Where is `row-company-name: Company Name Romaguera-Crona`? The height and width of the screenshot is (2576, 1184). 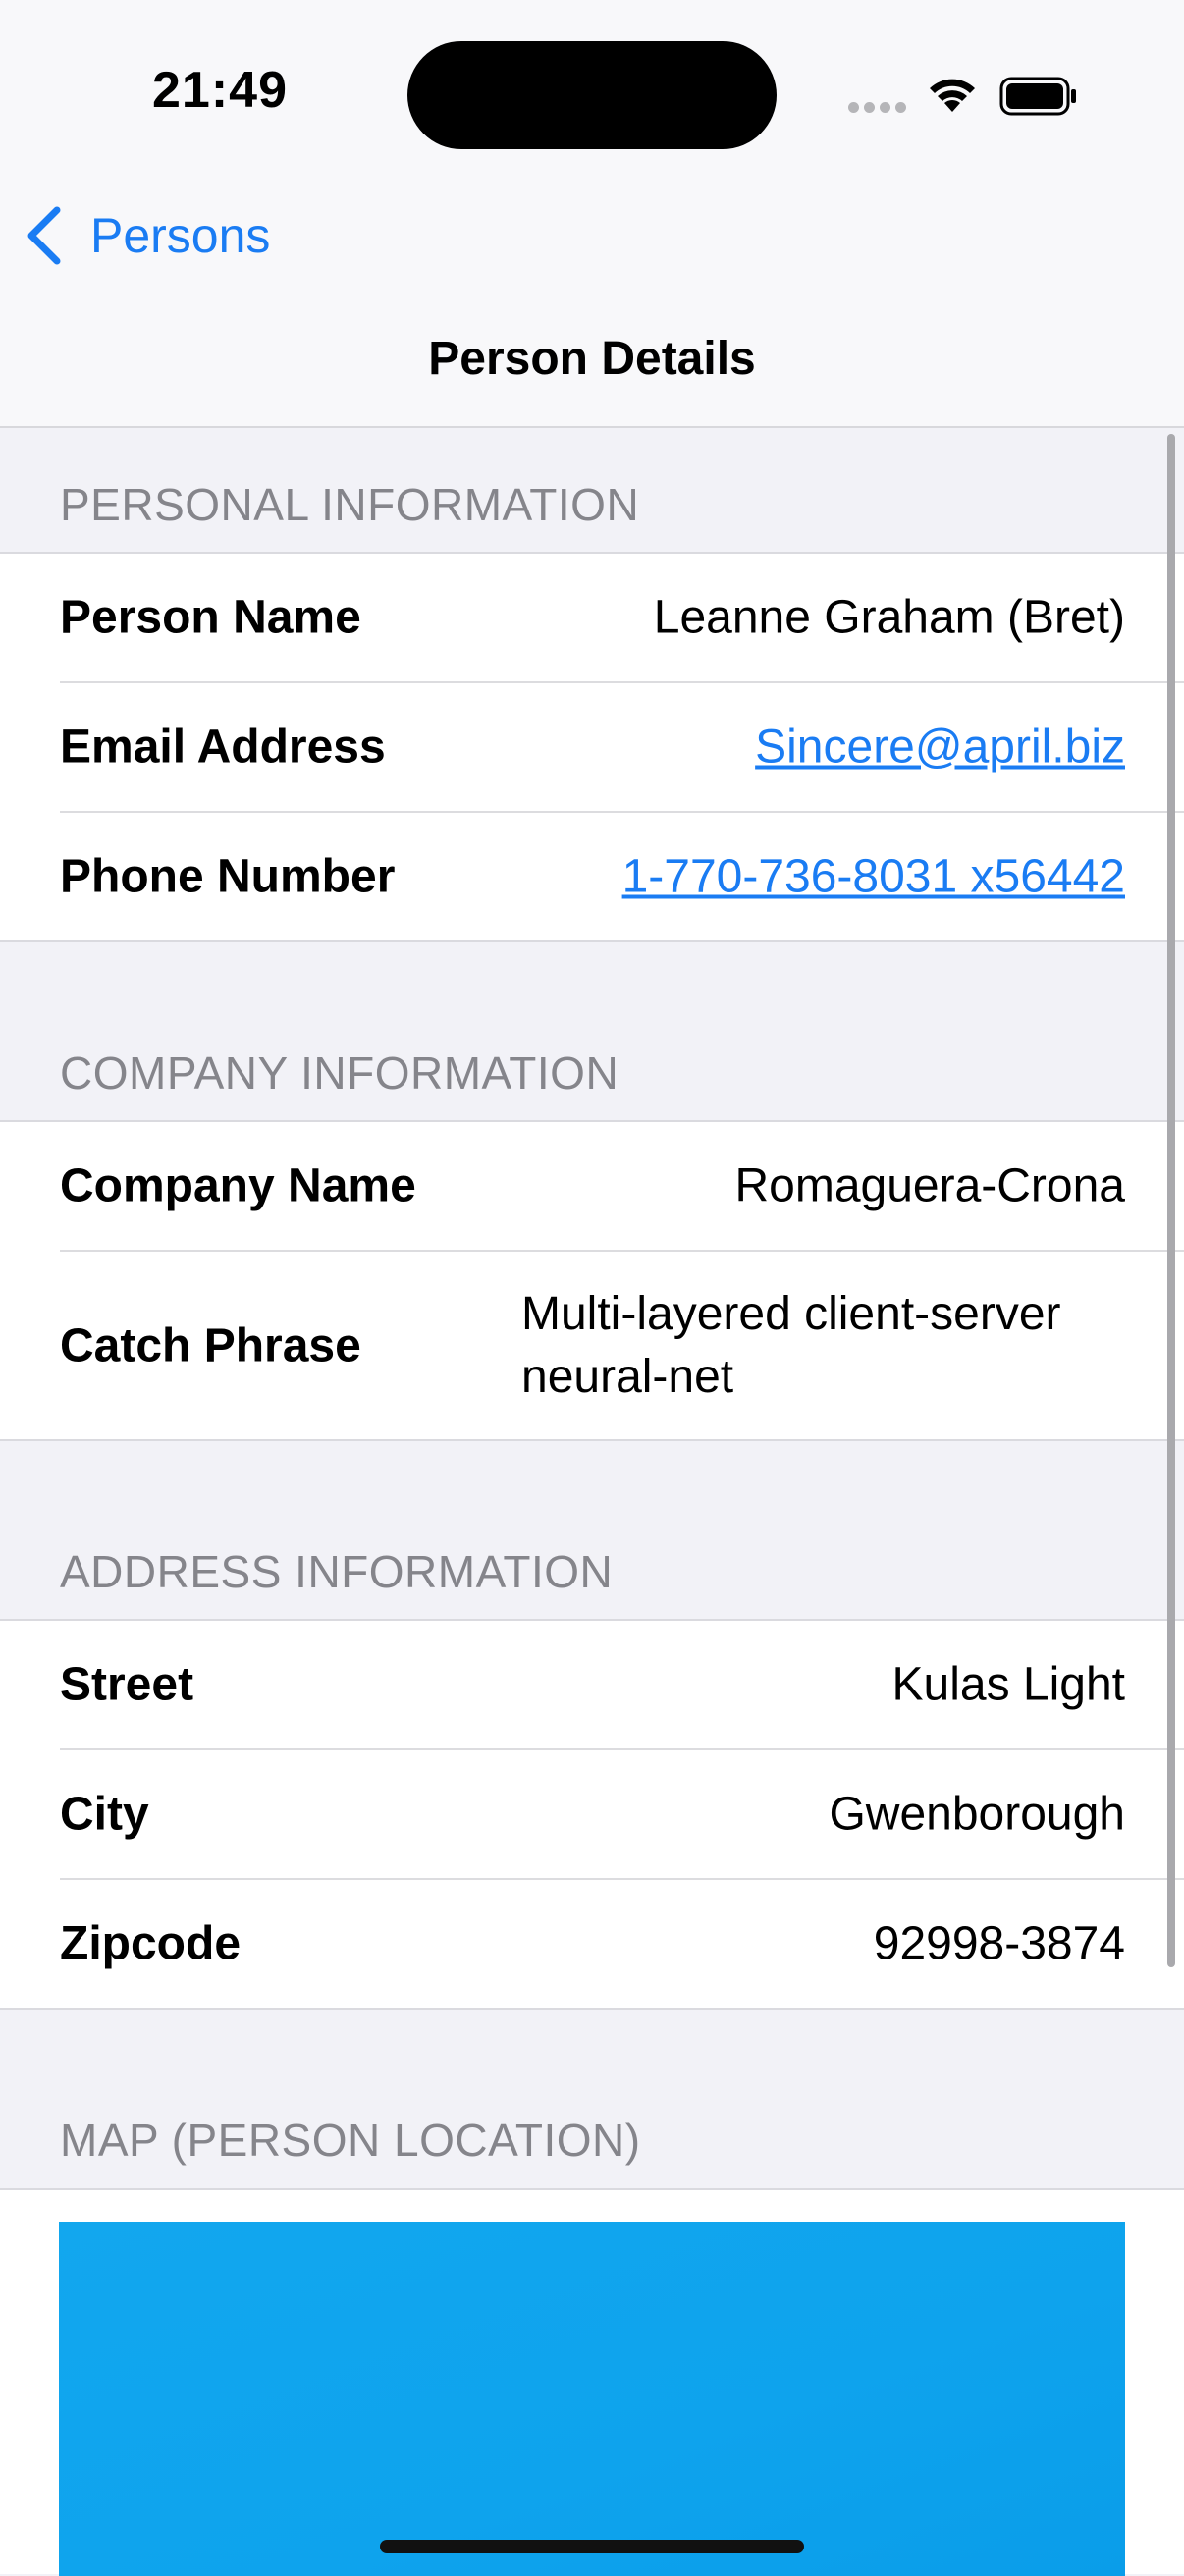 row-company-name: Company Name Romaguera-Crona is located at coordinates (592, 1186).